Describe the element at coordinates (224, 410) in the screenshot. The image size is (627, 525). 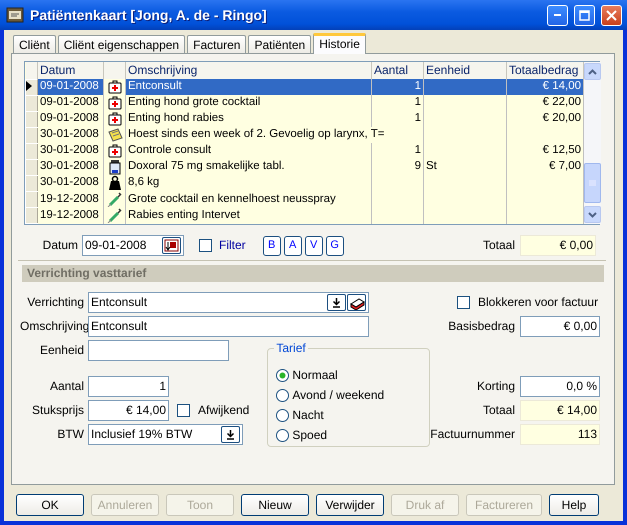
I see `checkbox-label: Afwijkend` at that location.